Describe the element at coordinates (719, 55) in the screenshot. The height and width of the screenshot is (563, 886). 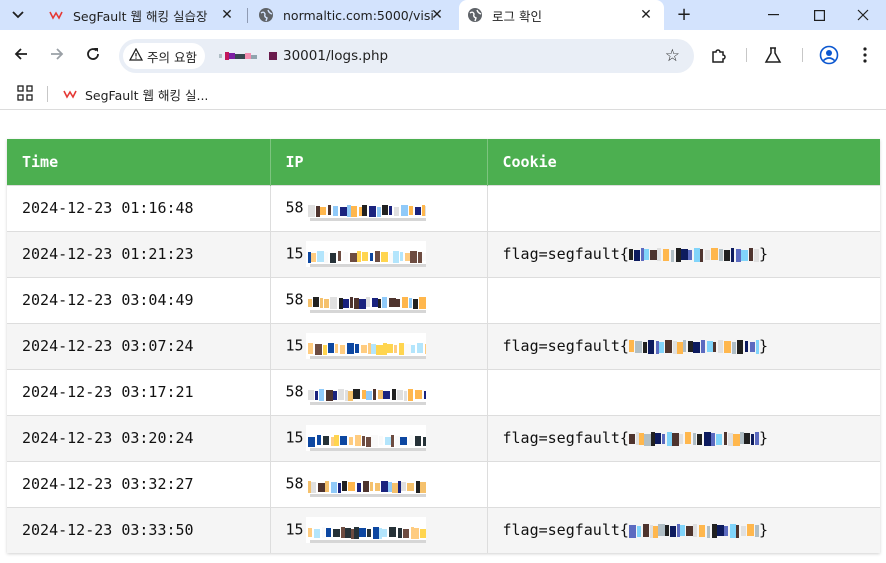
I see `extensions-button` at that location.